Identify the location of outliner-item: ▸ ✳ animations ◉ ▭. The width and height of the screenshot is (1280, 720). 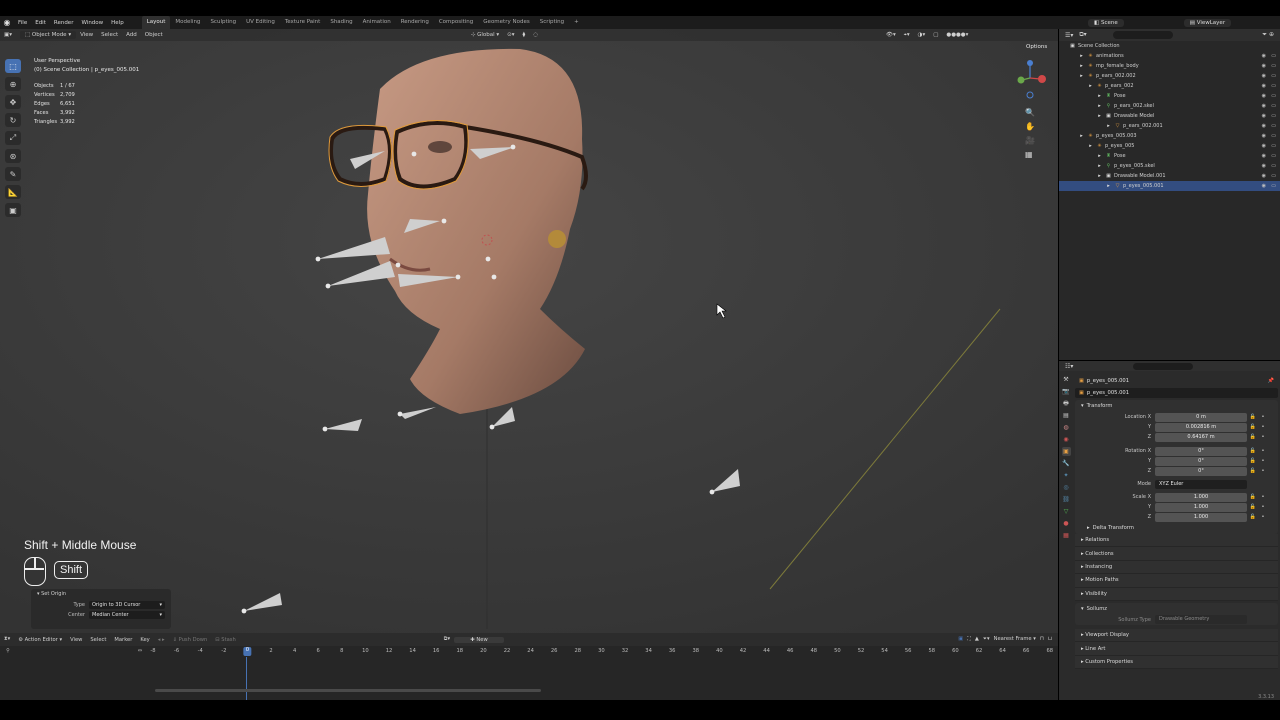
(1169, 56).